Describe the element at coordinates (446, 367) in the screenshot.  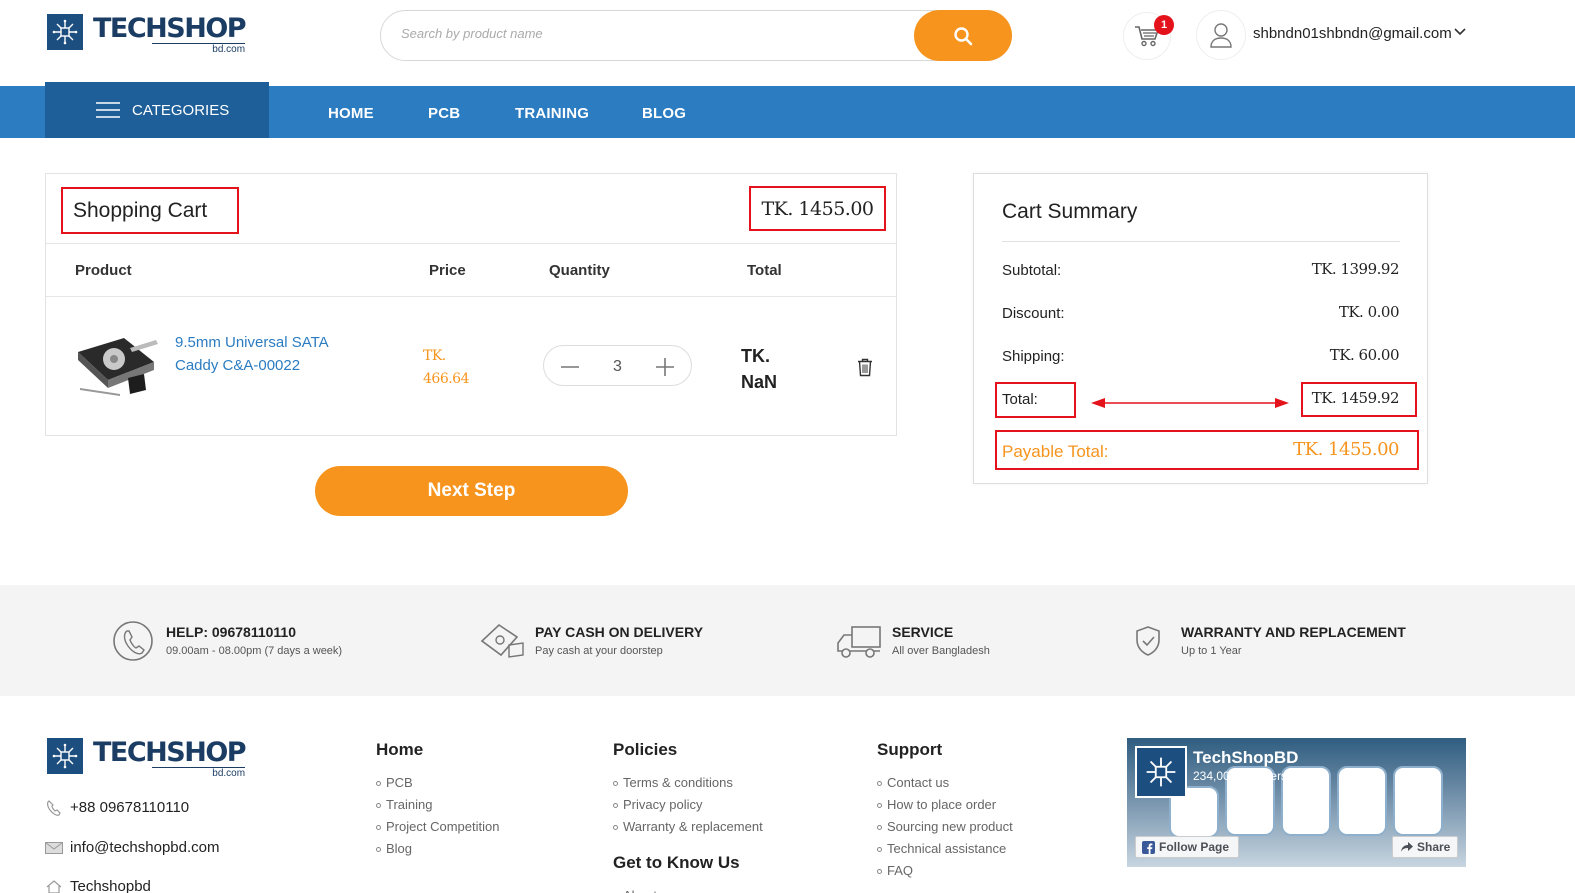
I see `product-price: TK. 466.64` at that location.